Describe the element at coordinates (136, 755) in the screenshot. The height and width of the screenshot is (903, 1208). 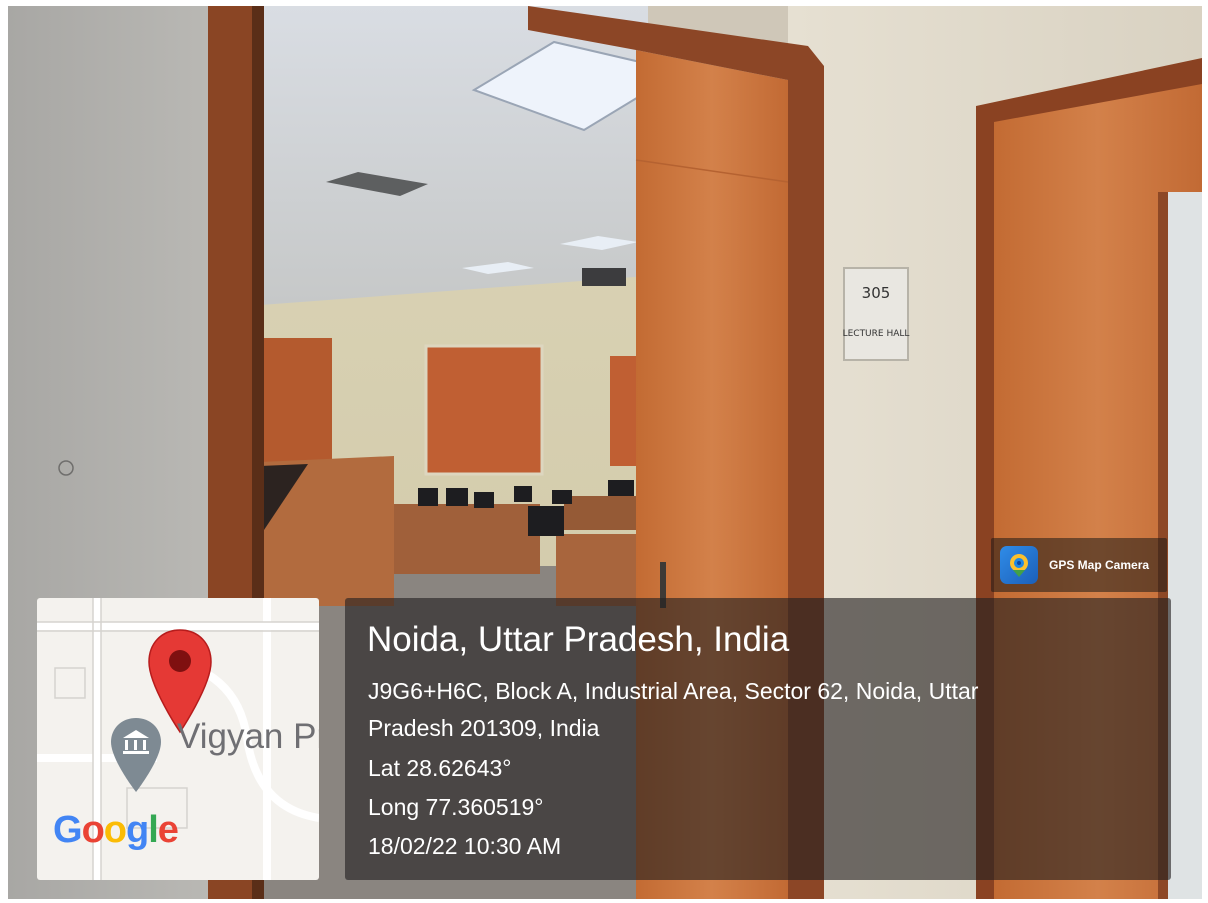
I see `museum-icon` at that location.